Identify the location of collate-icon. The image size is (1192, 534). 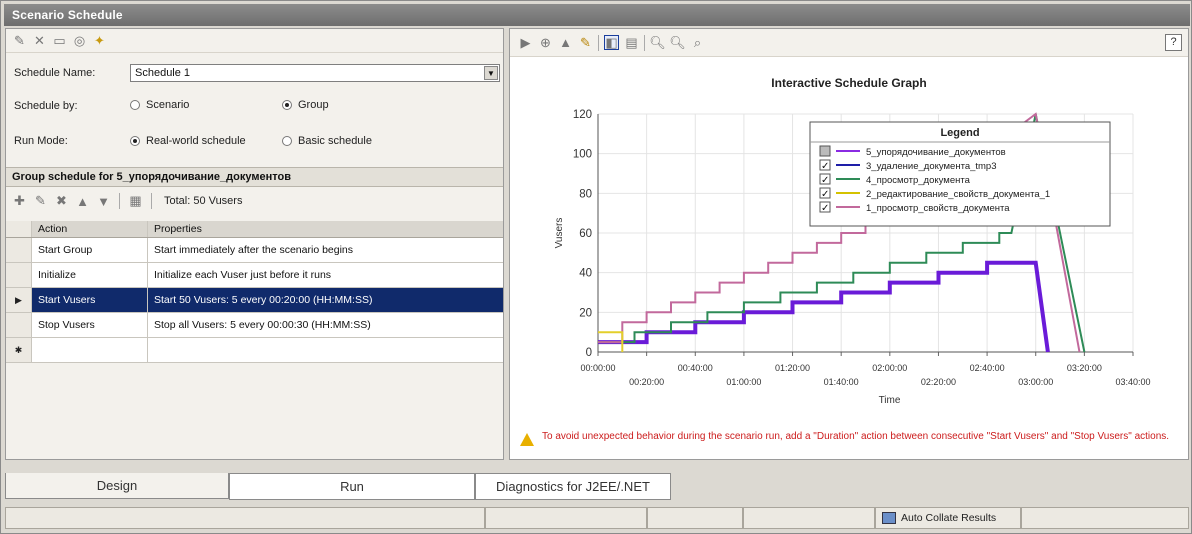
(889, 518).